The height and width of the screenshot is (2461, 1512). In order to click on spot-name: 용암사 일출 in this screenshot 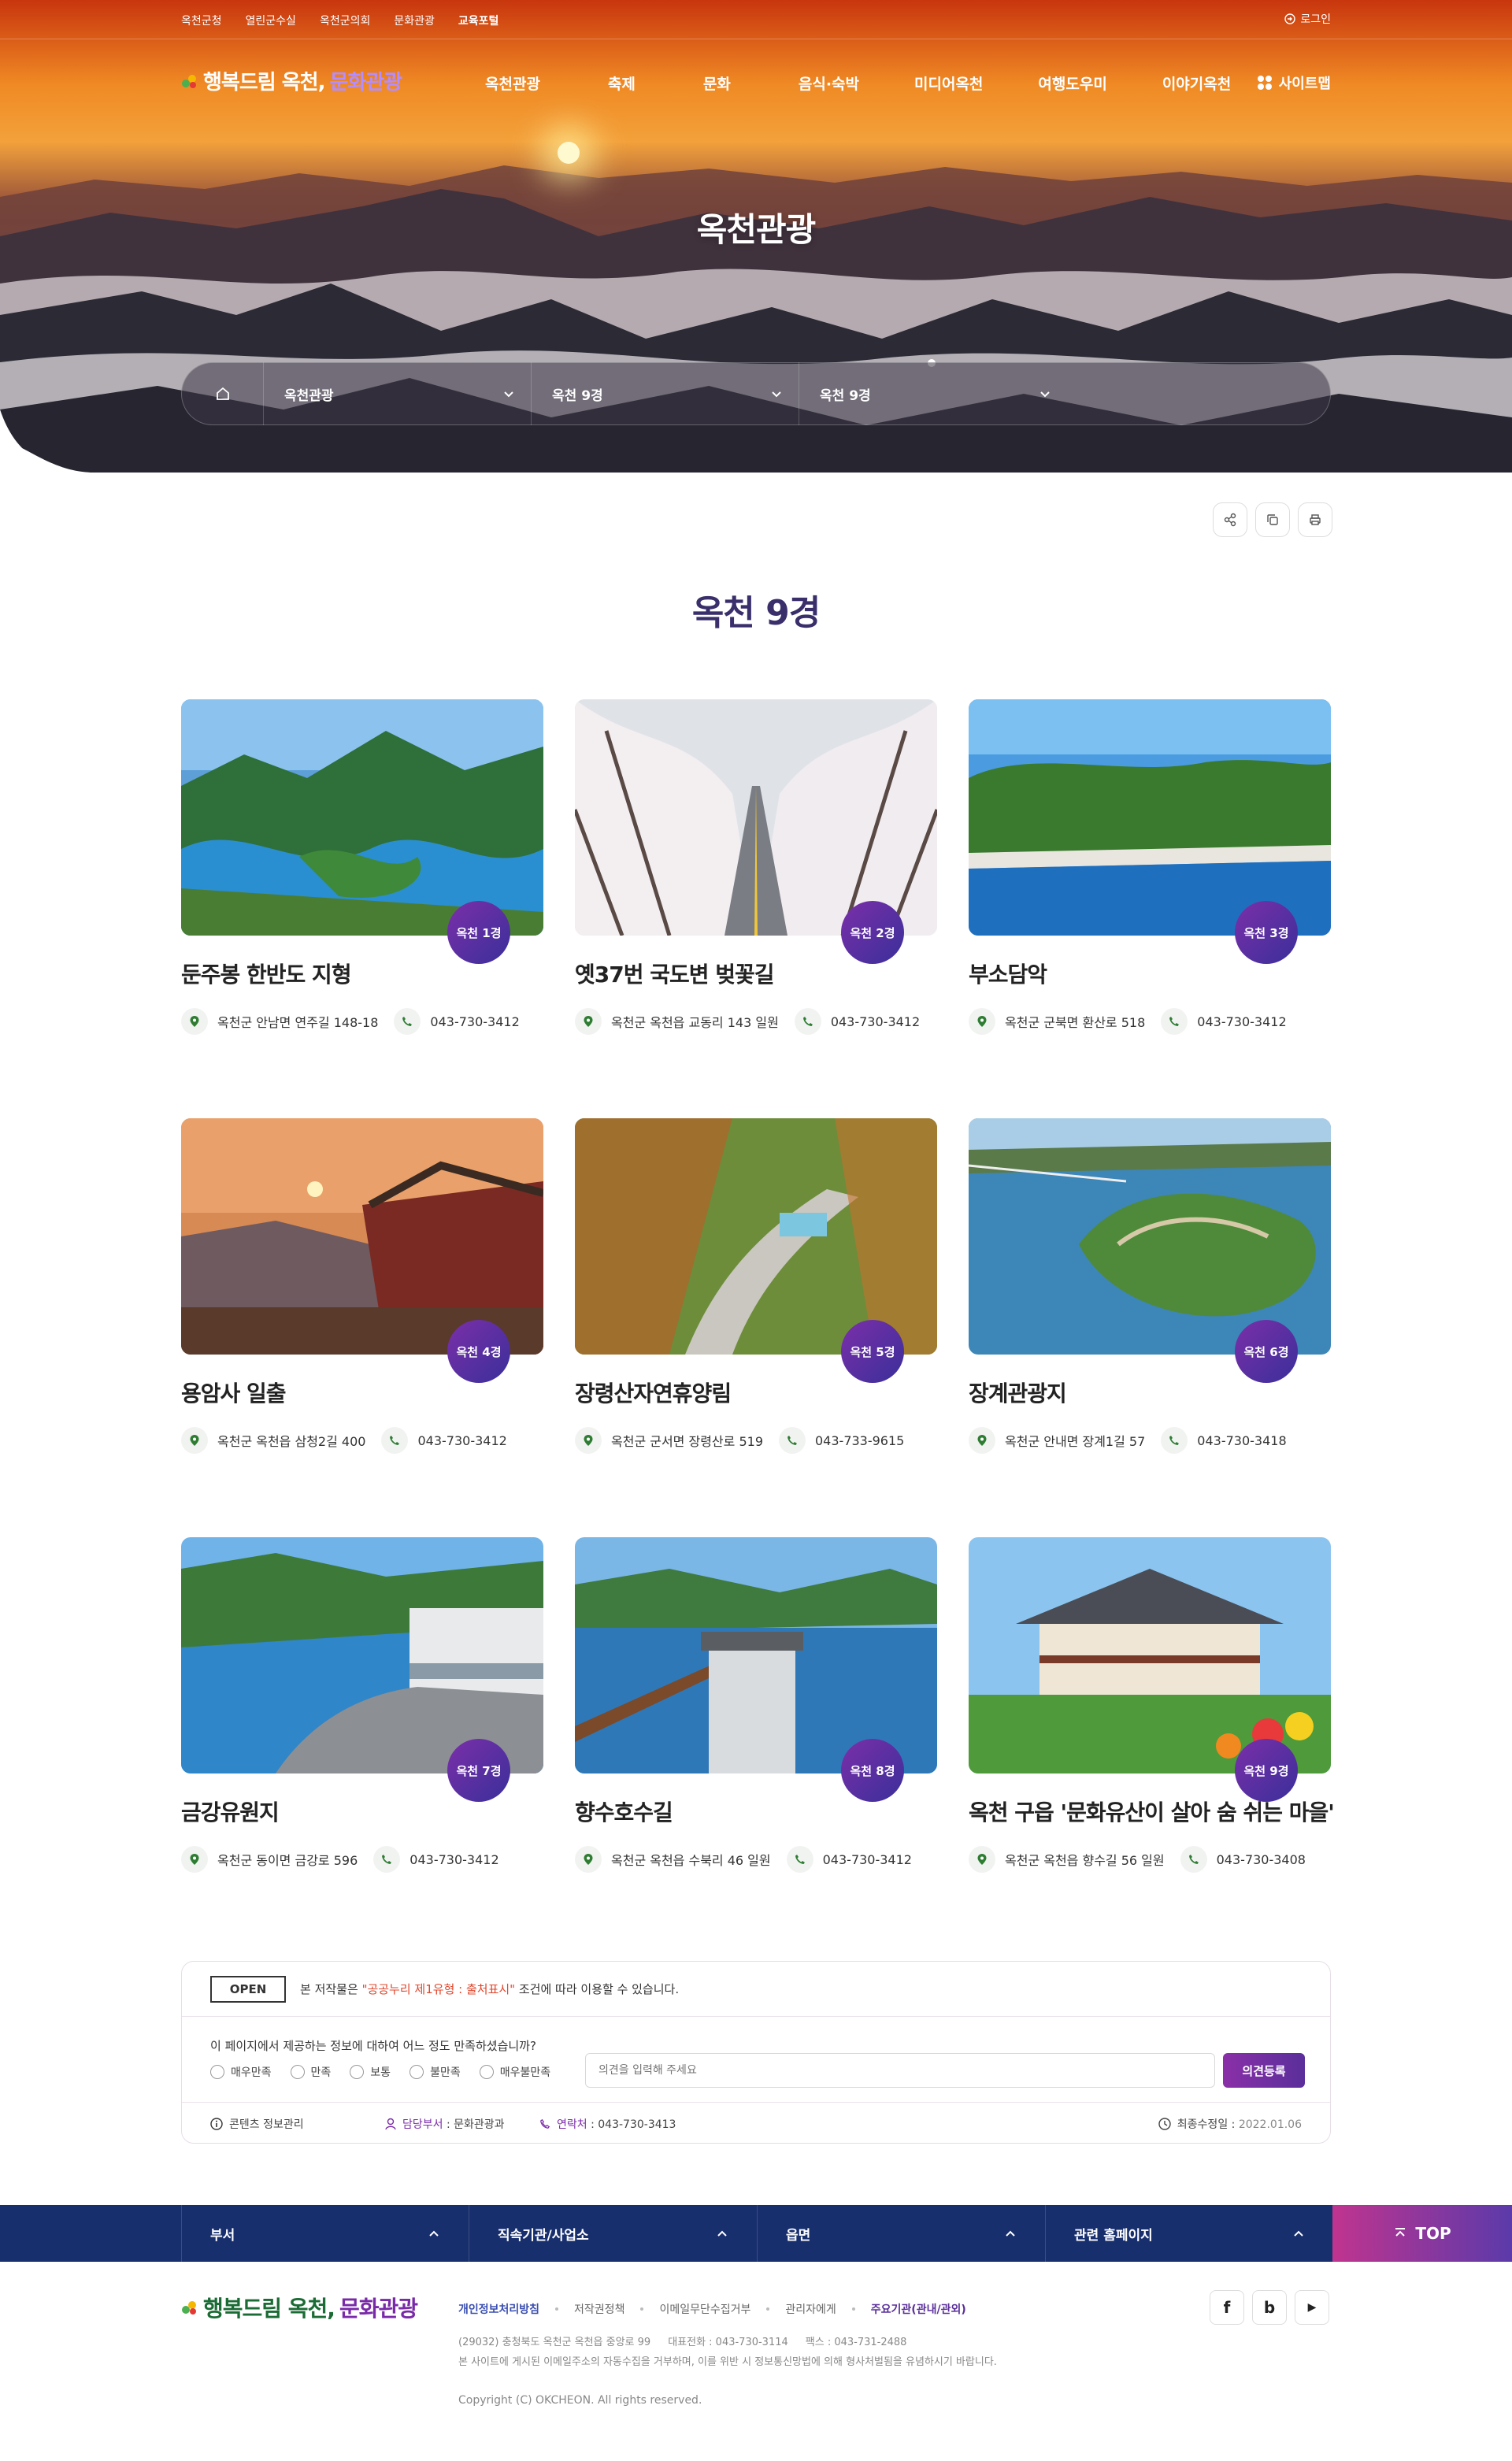, I will do `click(234, 1394)`.